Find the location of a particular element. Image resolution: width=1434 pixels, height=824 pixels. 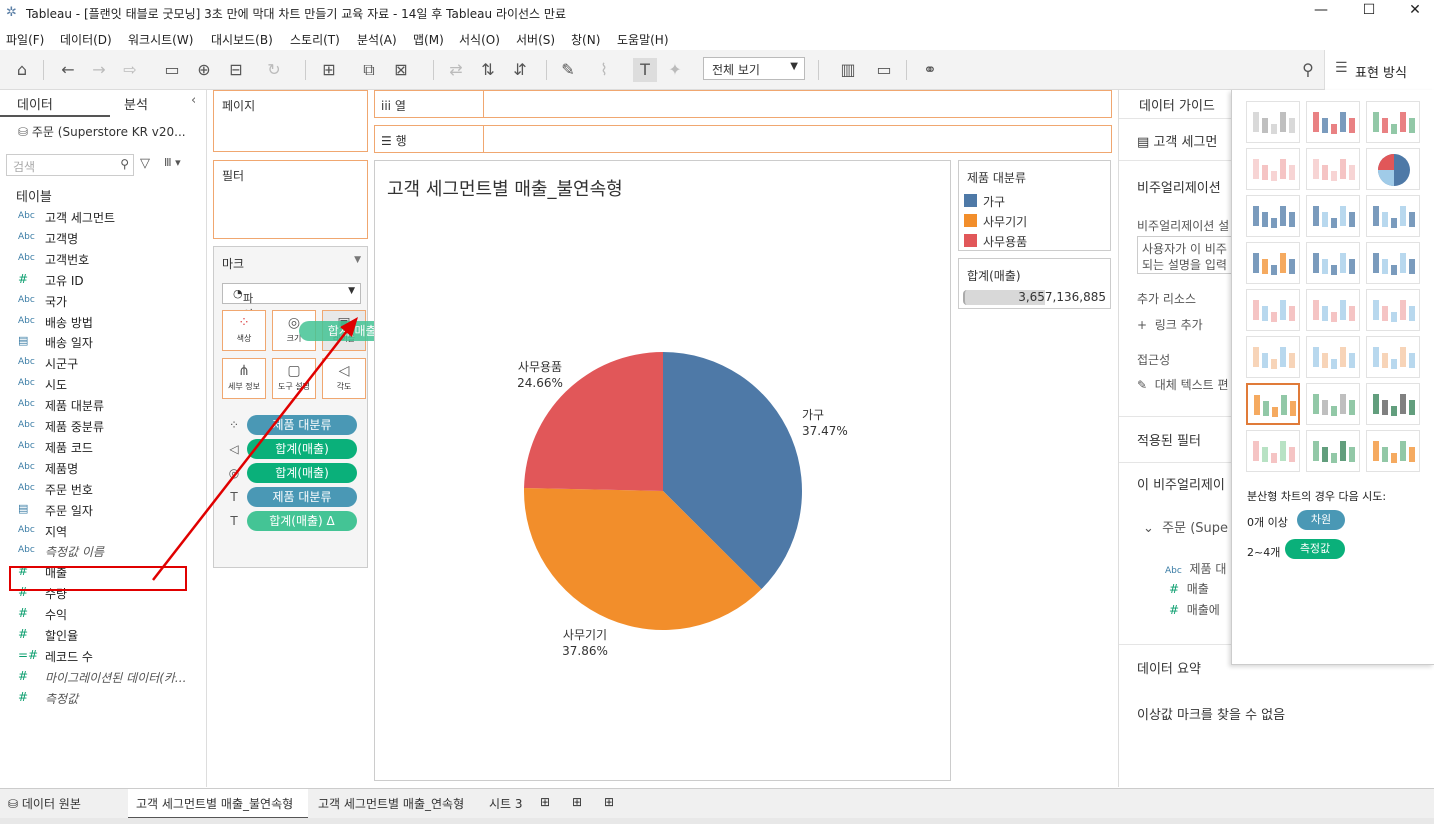

filter-icon: ▽ is located at coordinates (145, 163).